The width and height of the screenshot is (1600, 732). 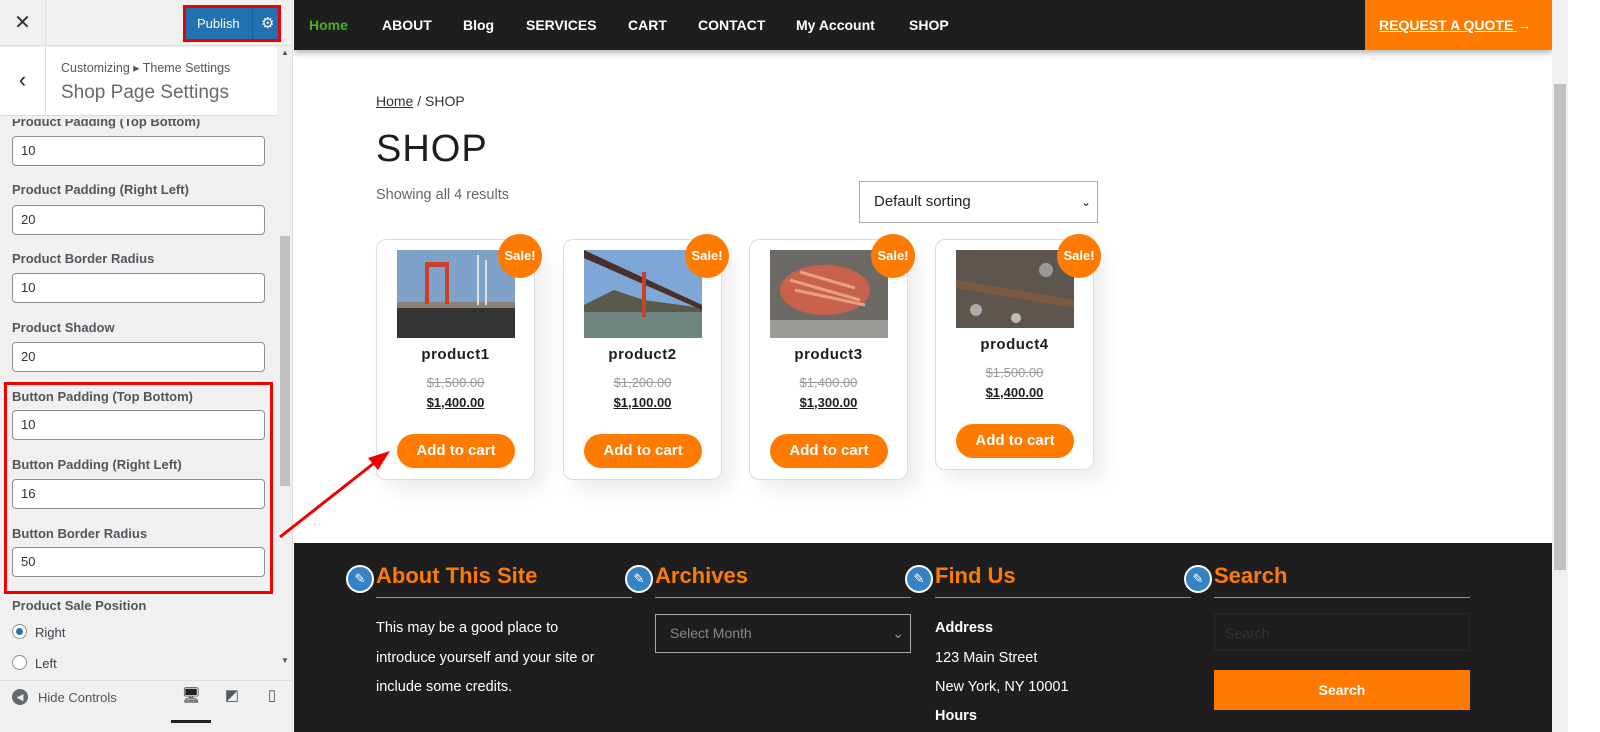 What do you see at coordinates (701, 575) in the screenshot?
I see `footer-heading: Archives` at bounding box center [701, 575].